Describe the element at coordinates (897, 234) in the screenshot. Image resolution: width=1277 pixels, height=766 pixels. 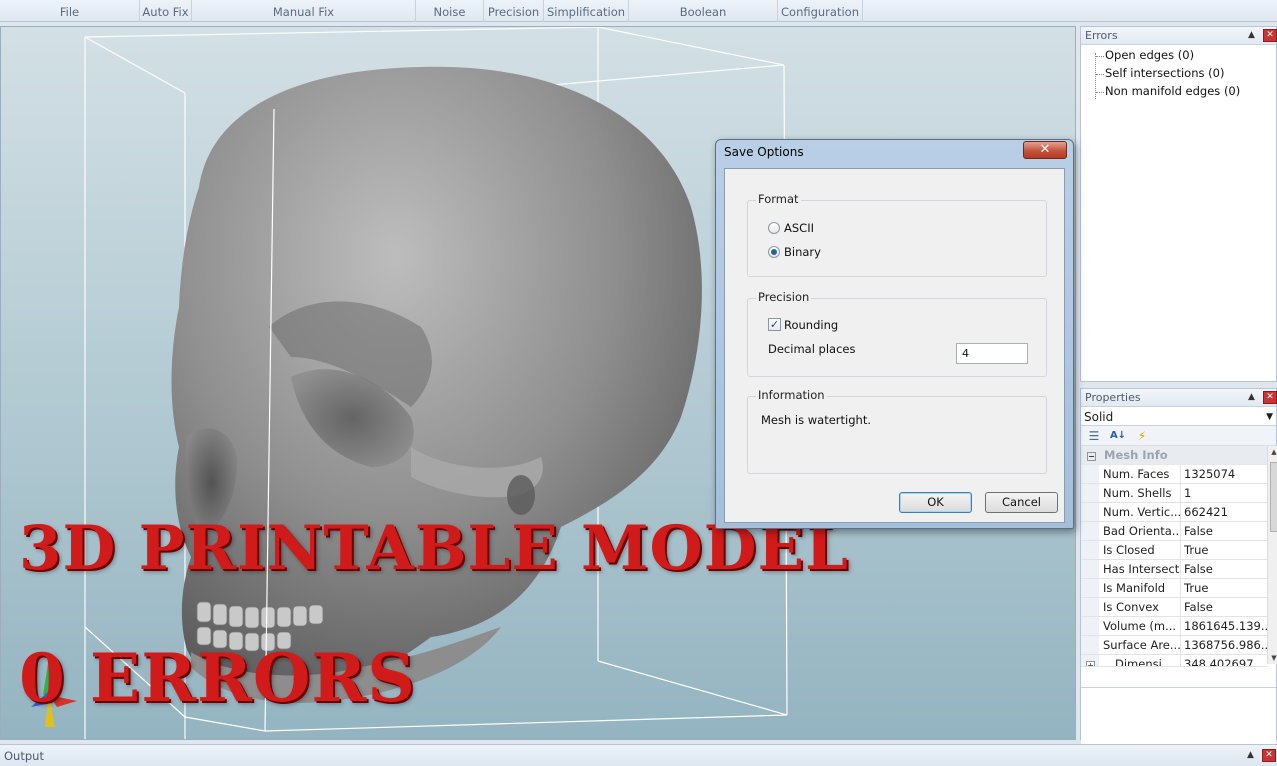
I see `format-group: Format ASCII Binary` at that location.